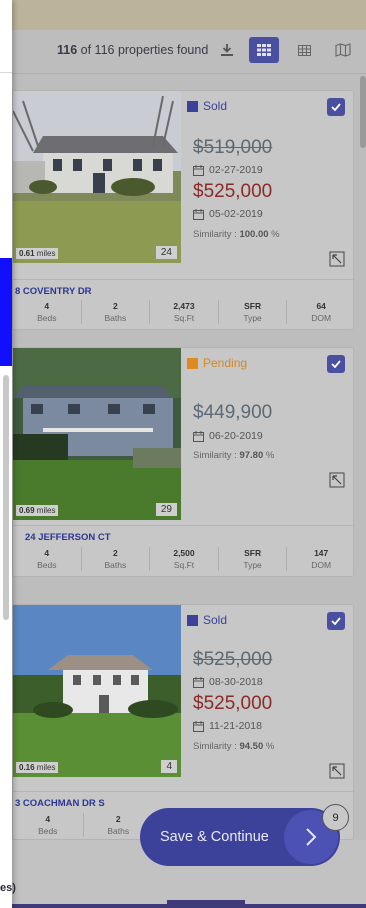 This screenshot has height=908, width=366. What do you see at coordinates (251, 746) in the screenshot?
I see `similarity-value: 94.50` at bounding box center [251, 746].